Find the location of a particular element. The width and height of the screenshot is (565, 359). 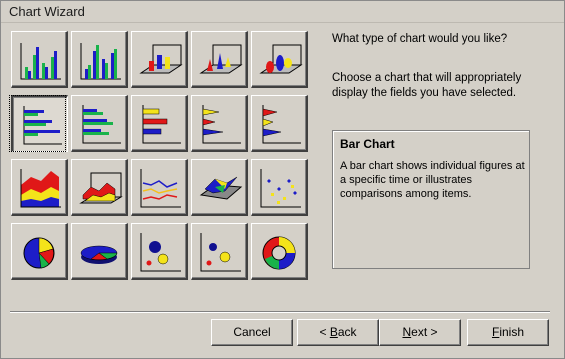

chart-info-title: Bar Chart is located at coordinates (367, 144).